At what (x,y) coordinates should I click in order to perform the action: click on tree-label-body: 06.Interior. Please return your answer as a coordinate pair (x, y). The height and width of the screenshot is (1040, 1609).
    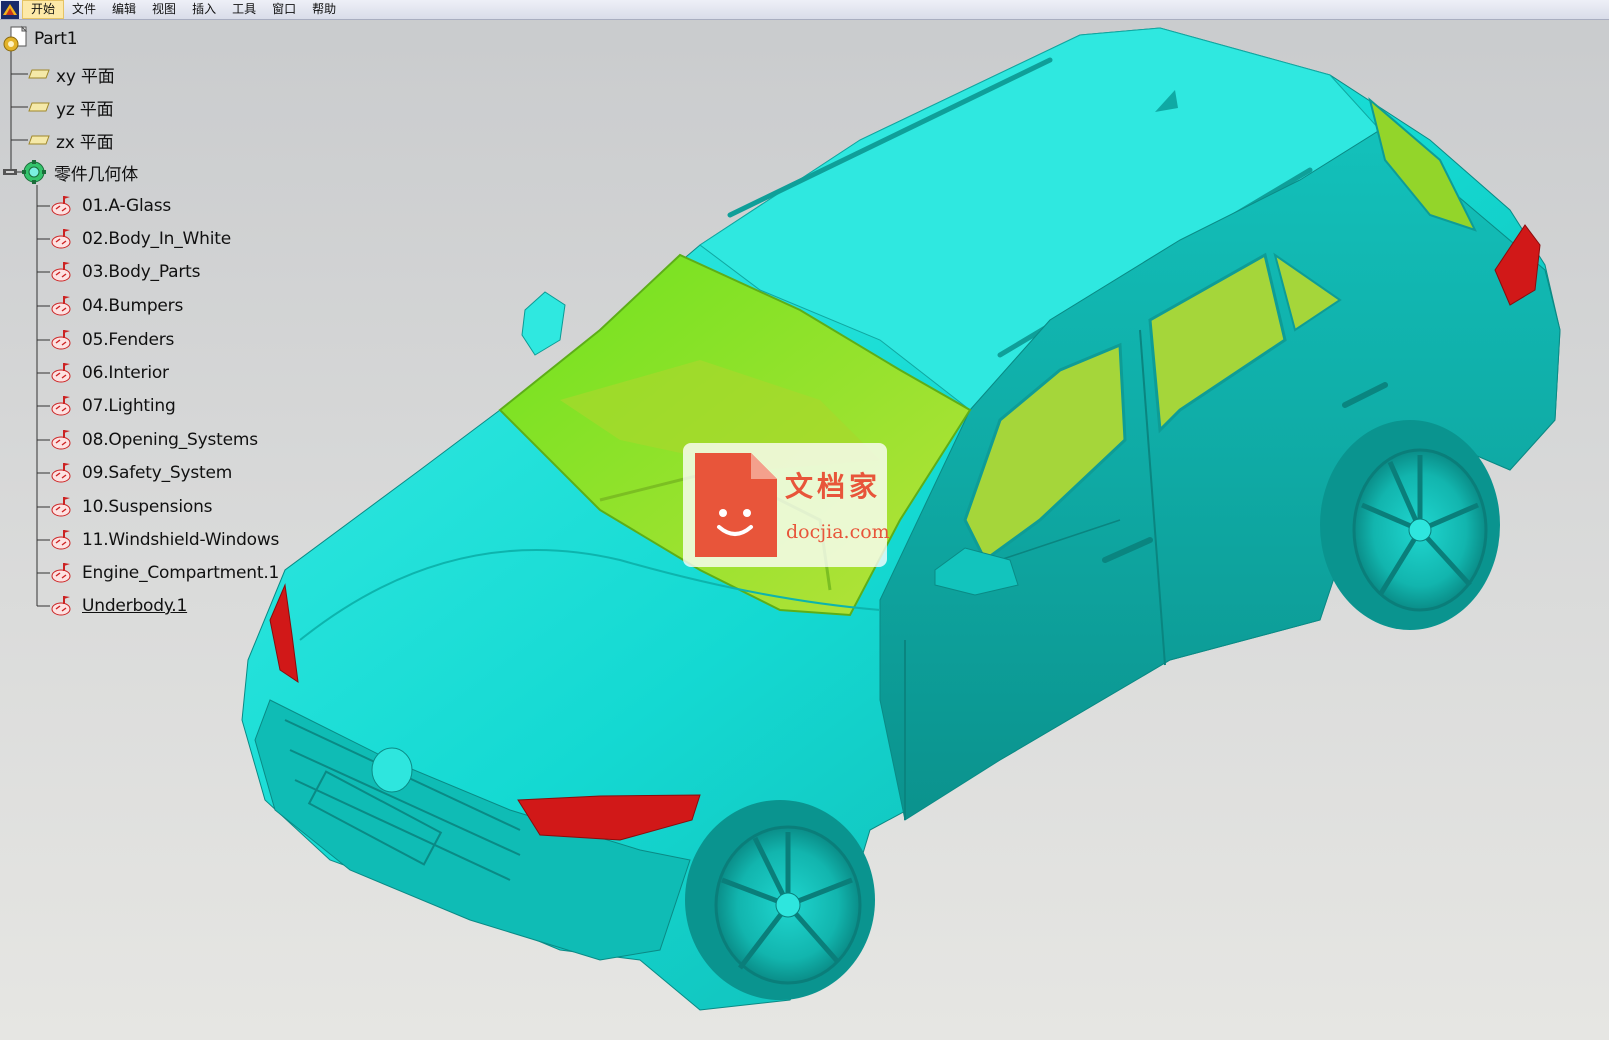
    Looking at the image, I should click on (125, 373).